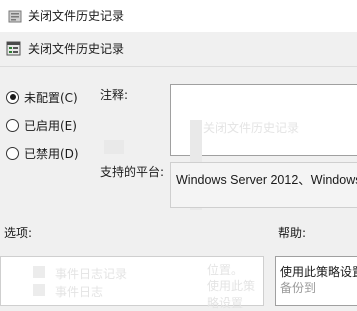 The image size is (357, 311). I want to click on radio-disabled: 已禁用(D), so click(42, 153).